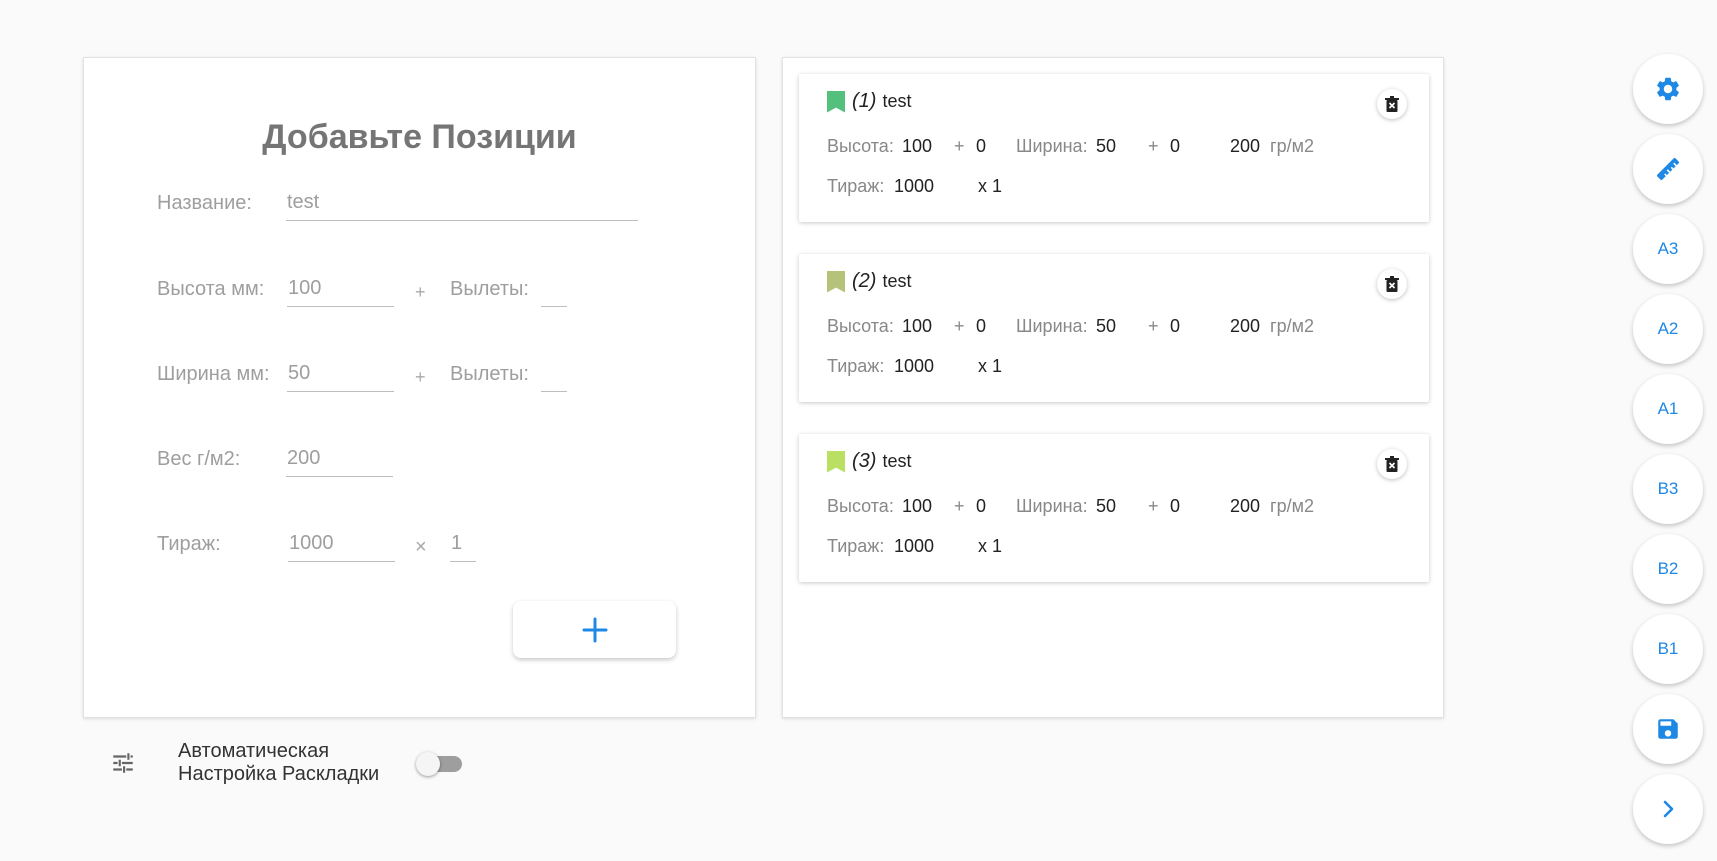 The image size is (1717, 861). I want to click on format-b3-button: B3, so click(1668, 489).